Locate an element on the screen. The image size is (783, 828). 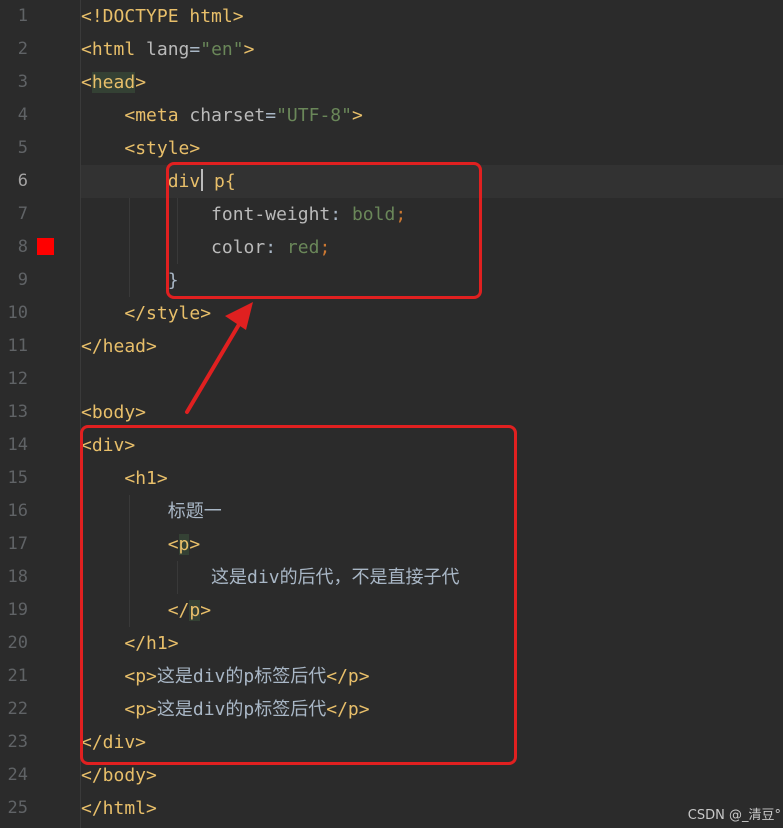
line-number: 18 is located at coordinates (17, 577).